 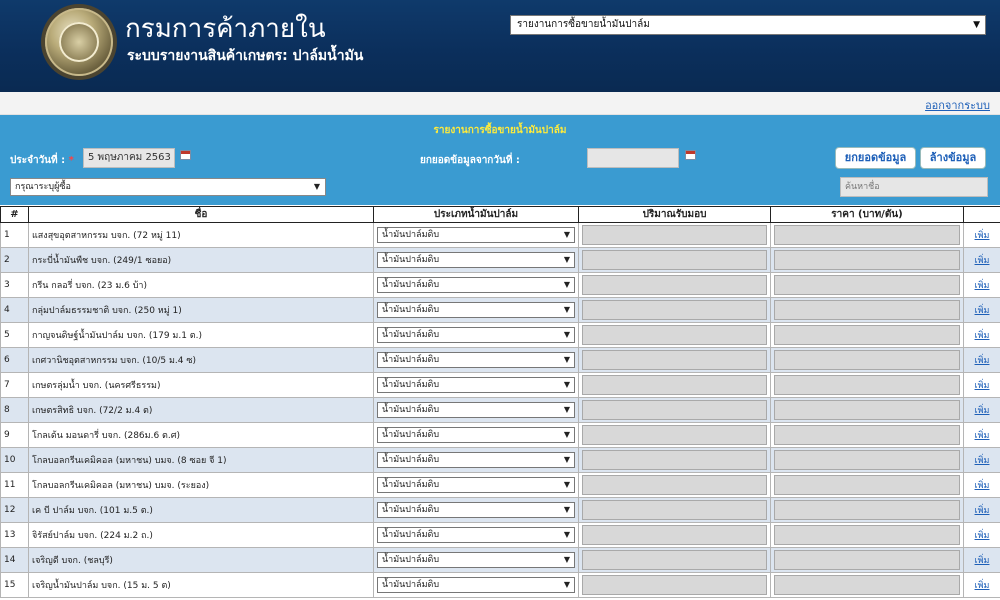 I want to click on search-input: ค้นหาชื่อ, so click(x=914, y=187).